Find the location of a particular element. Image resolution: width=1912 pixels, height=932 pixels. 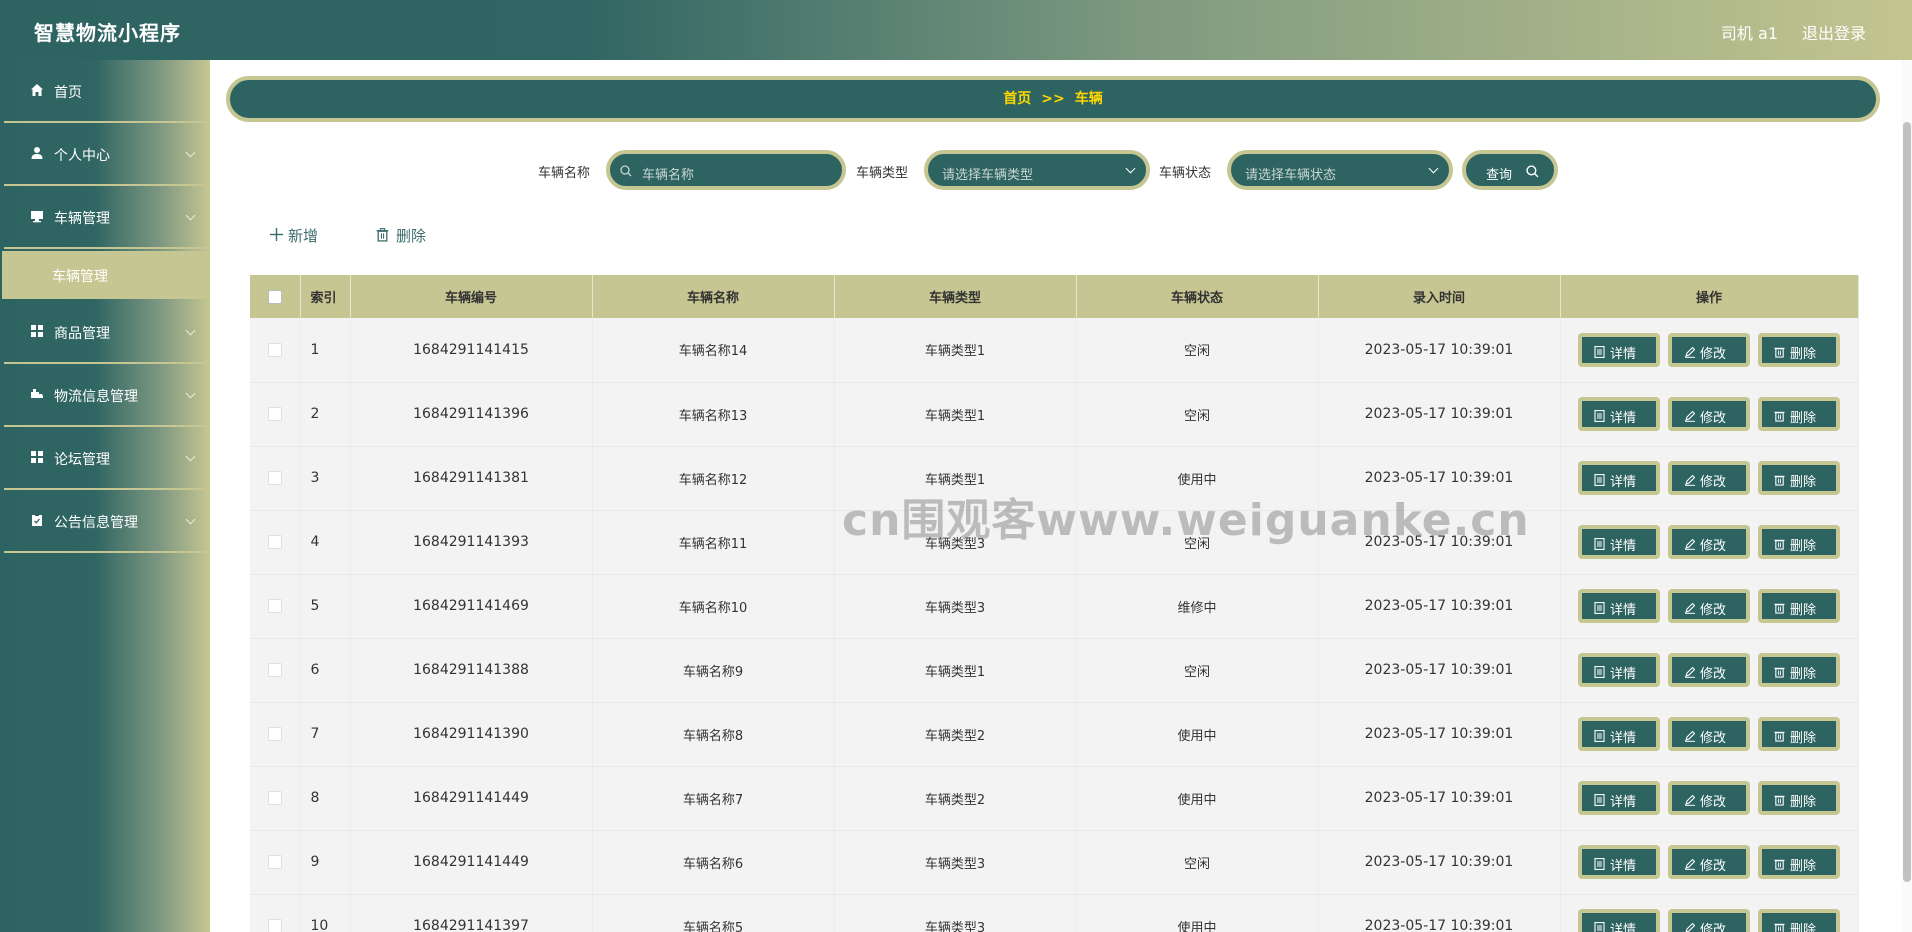

scrollbar-thumb is located at coordinates (1907, 502).